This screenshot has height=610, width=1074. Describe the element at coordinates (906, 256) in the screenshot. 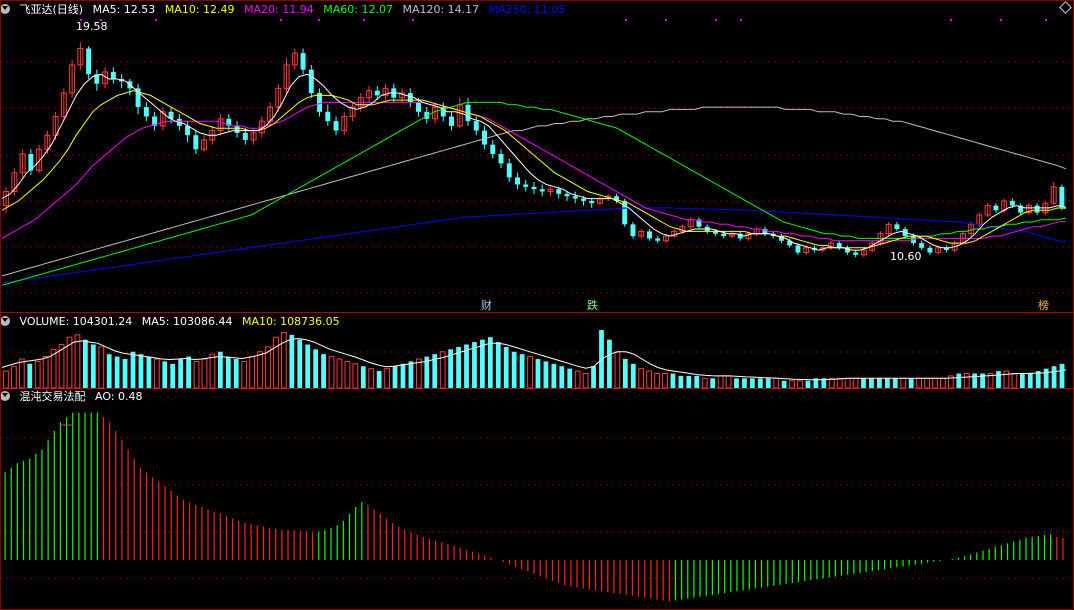

I see `low-price-label: 10.60` at that location.